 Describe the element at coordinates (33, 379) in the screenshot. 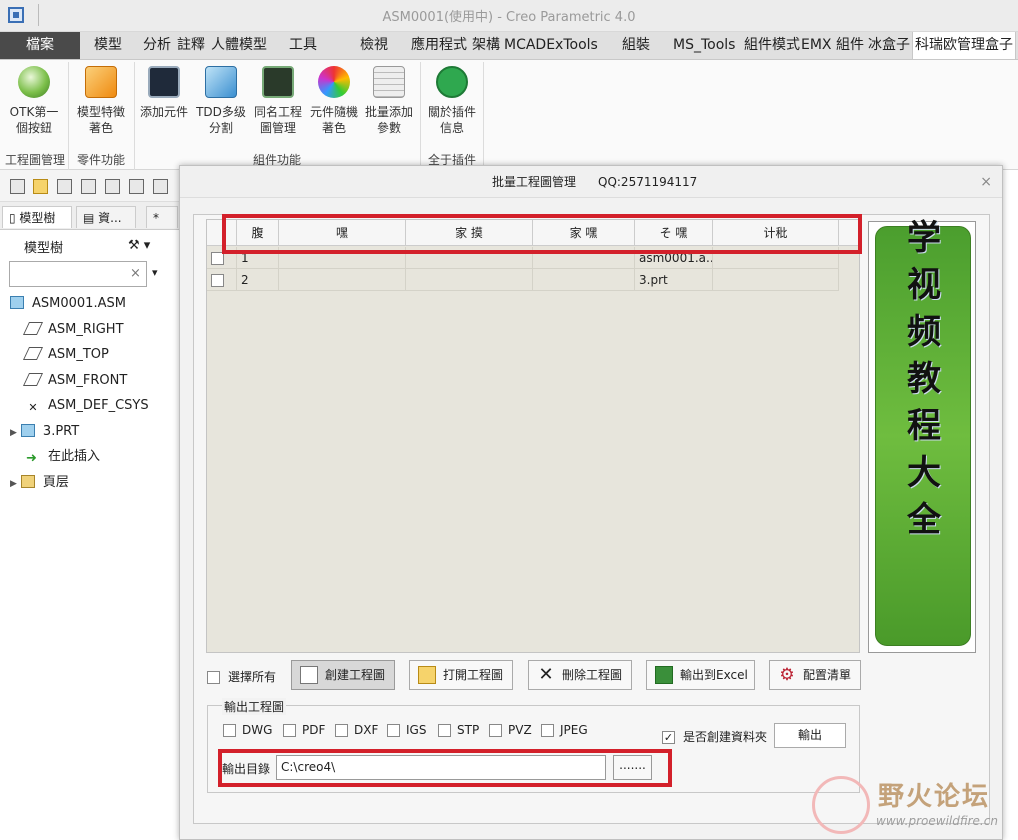

I see `datum-plane-icon` at that location.